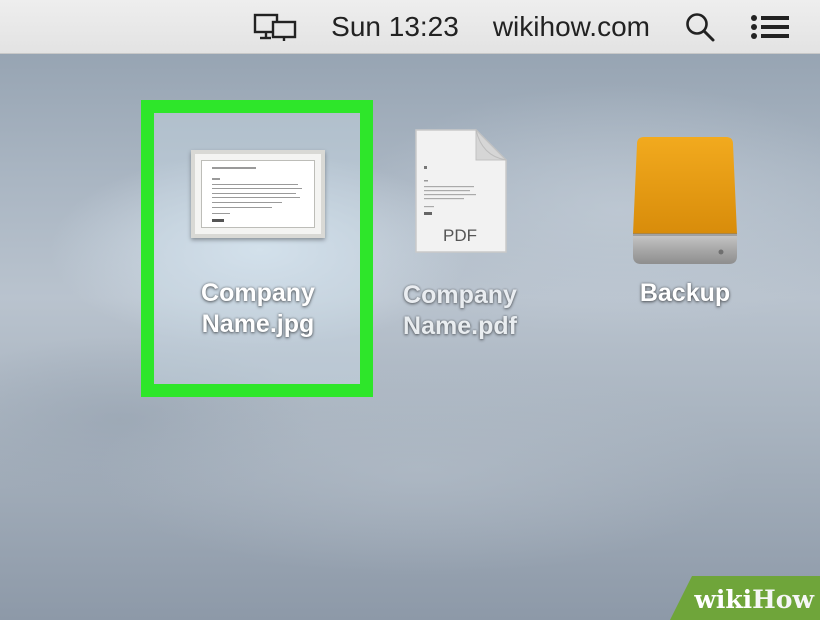  I want to click on desktop-item-backup: Backup, so click(685, 221).